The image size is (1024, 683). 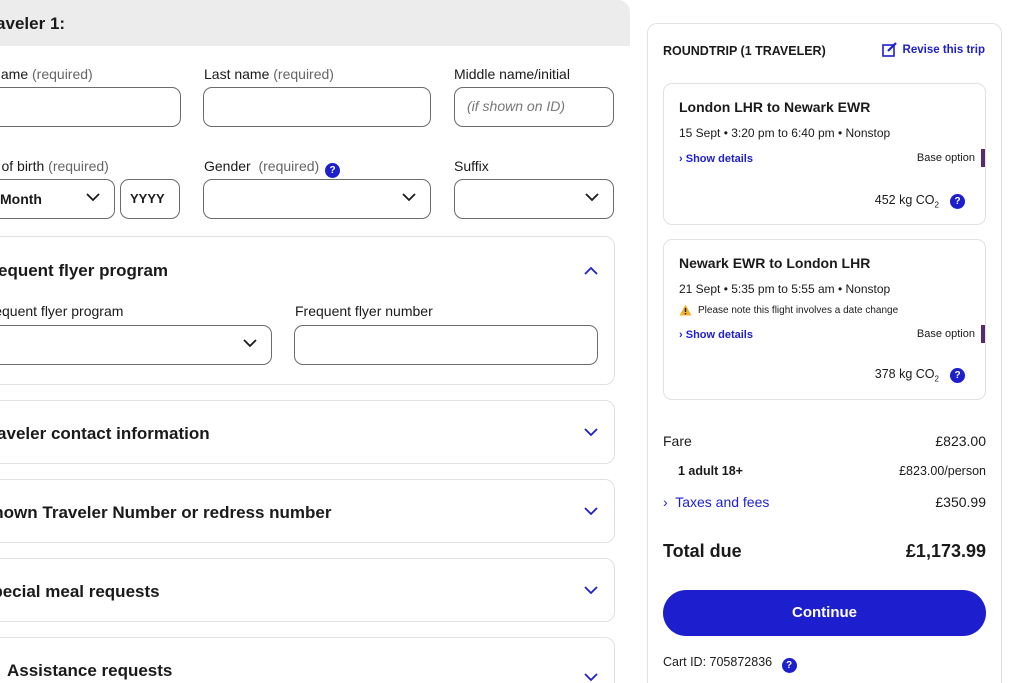 I want to click on flight-route: Newark EWR to London LHR, so click(x=775, y=263).